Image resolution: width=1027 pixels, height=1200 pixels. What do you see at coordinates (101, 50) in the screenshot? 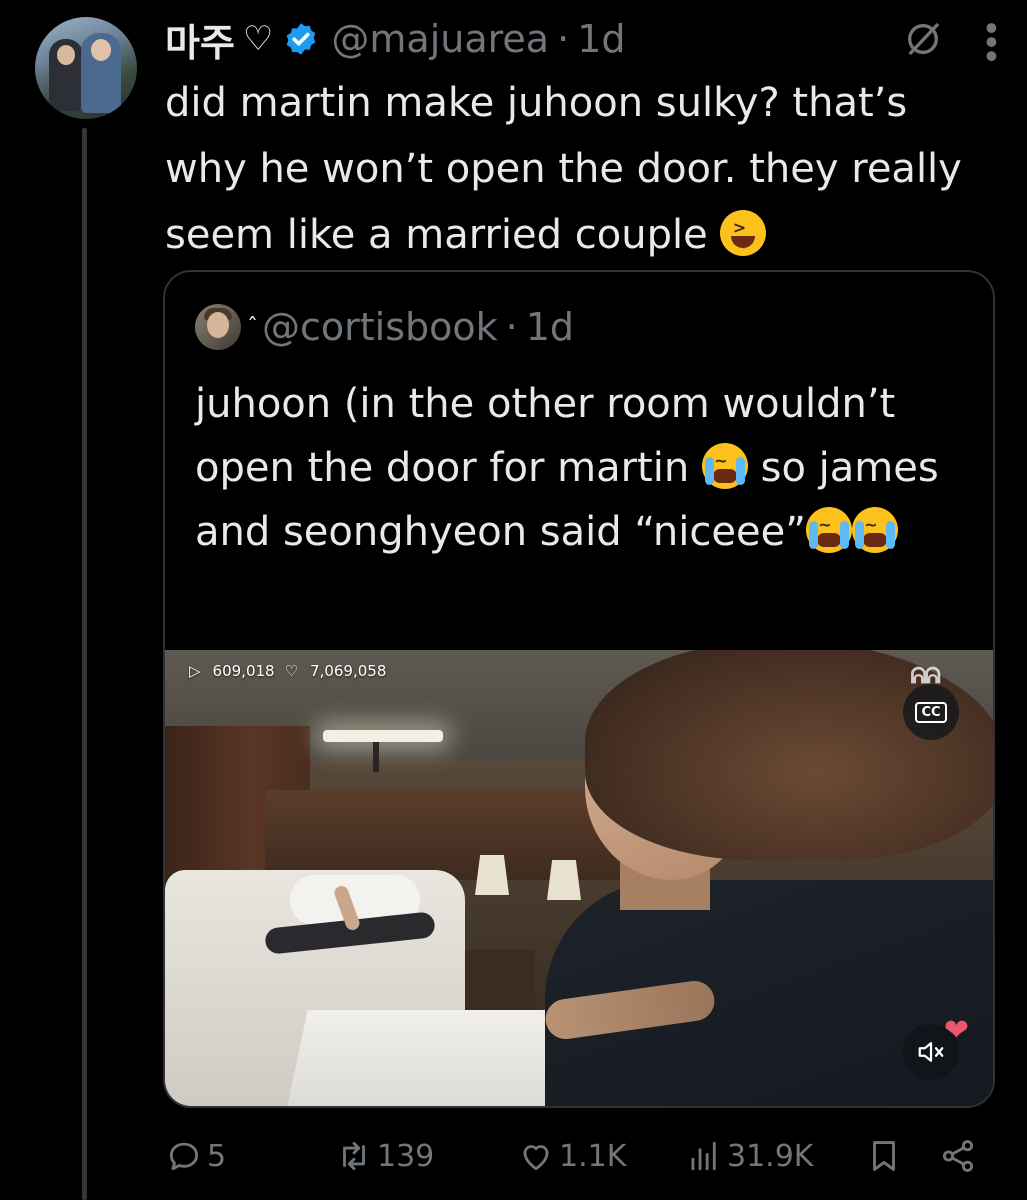
I see `avatar-face-right` at bounding box center [101, 50].